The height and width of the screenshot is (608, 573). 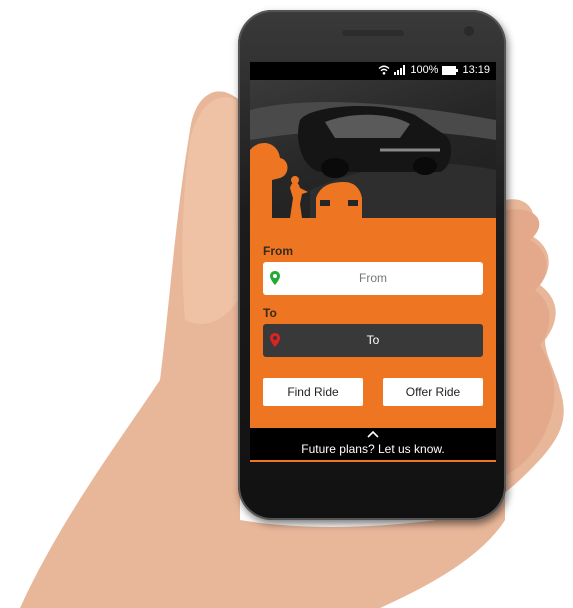 I want to click on hero-banner, so click(x=373, y=149).